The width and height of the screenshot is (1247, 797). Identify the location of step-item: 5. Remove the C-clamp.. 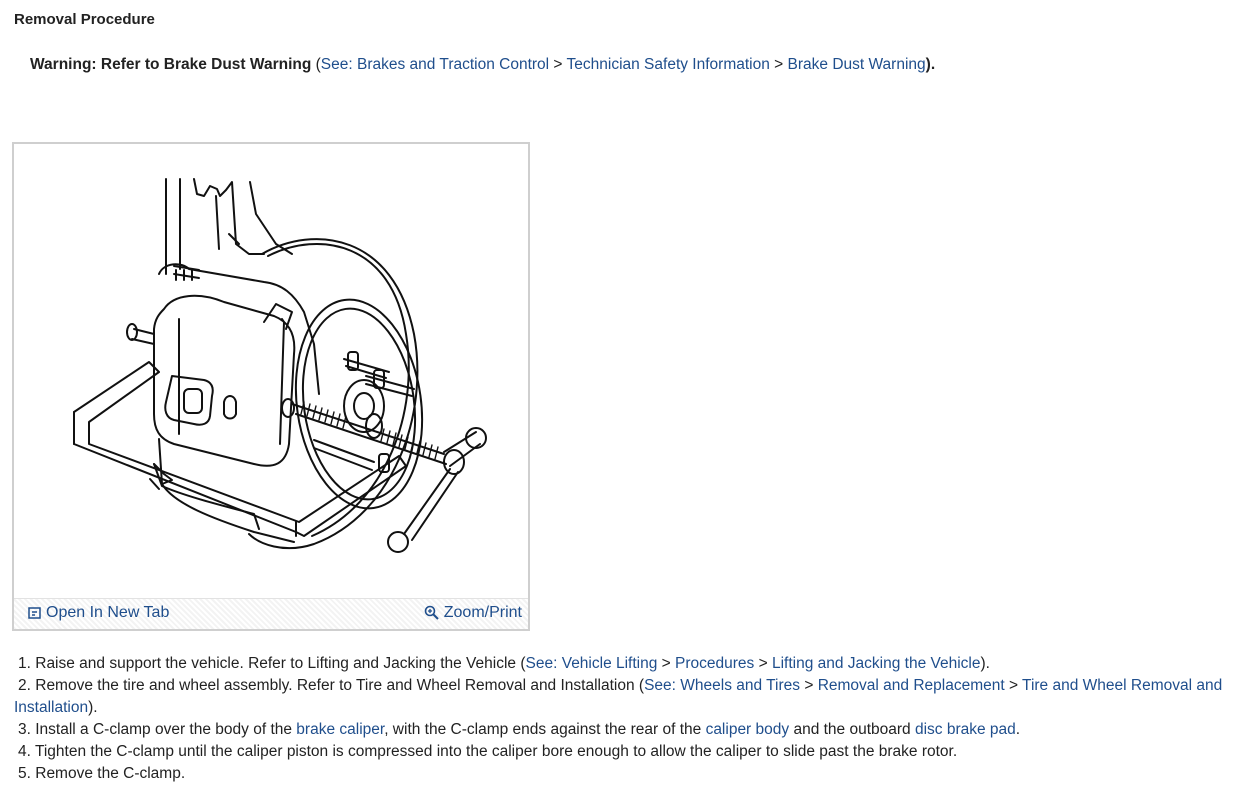
(628, 774).